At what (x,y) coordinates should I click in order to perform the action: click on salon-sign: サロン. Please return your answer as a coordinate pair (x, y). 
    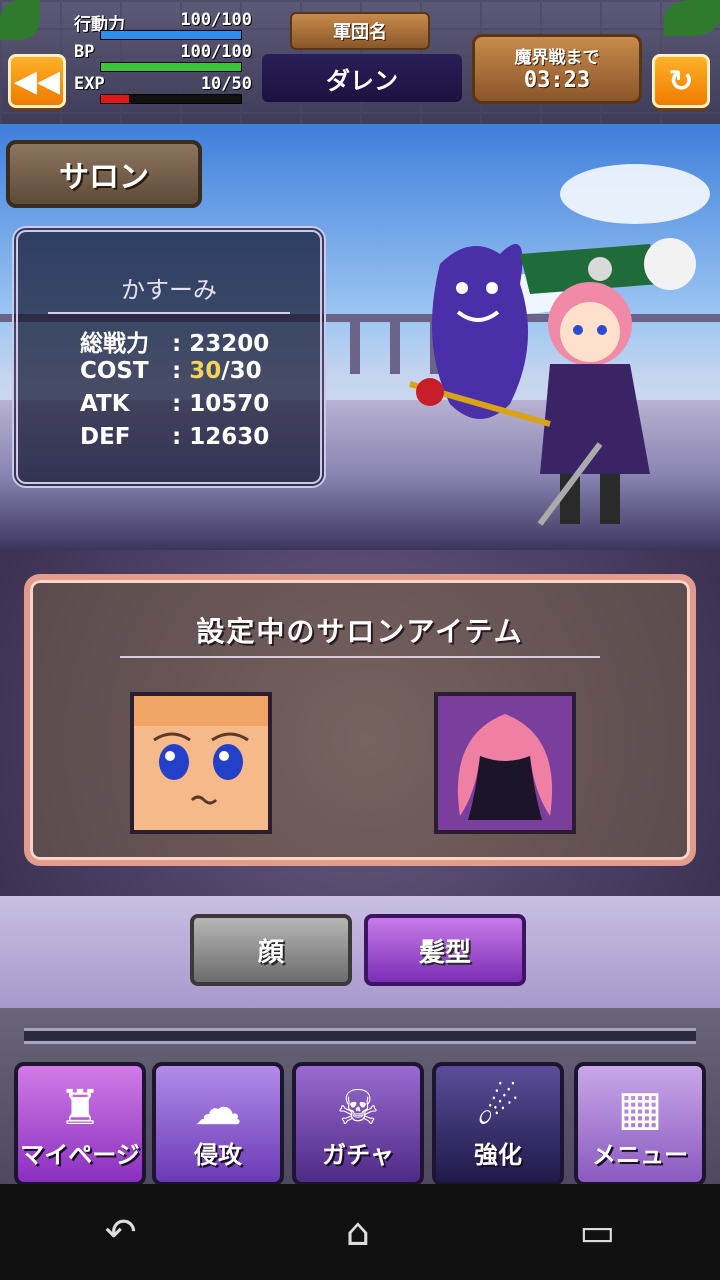
    Looking at the image, I should click on (104, 174).